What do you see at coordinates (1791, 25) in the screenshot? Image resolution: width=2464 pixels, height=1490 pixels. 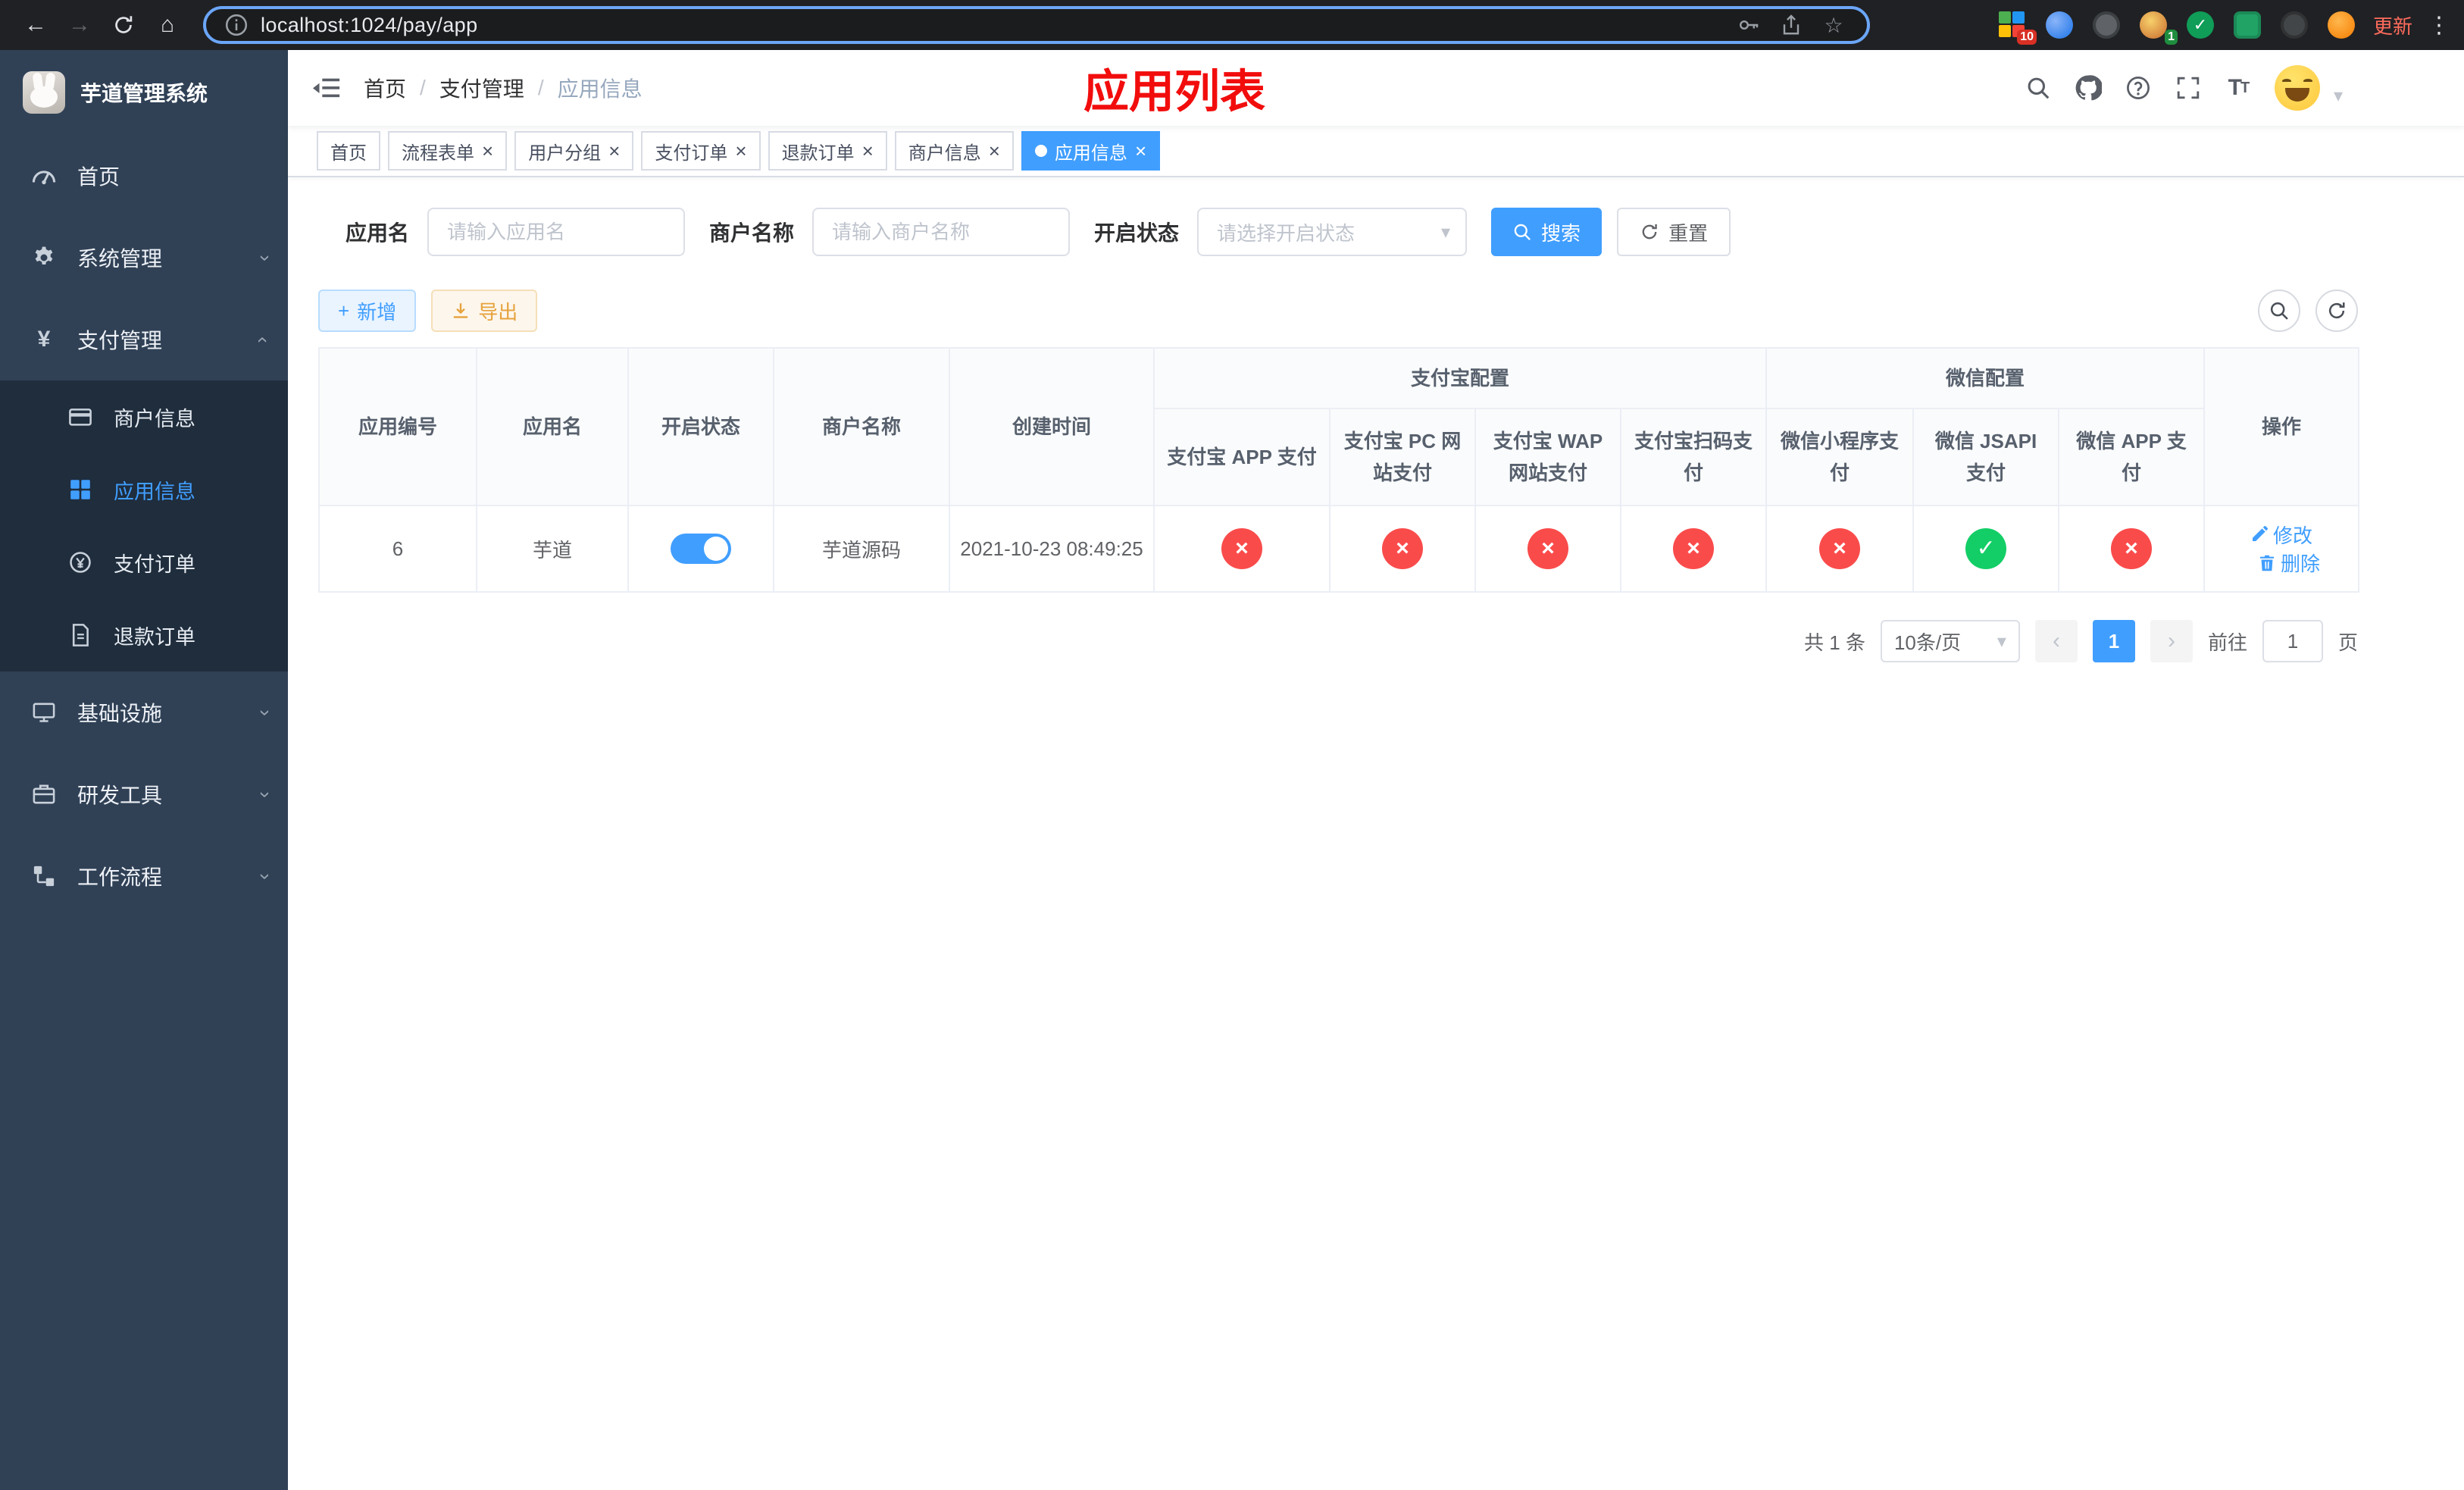 I see `share-icon` at bounding box center [1791, 25].